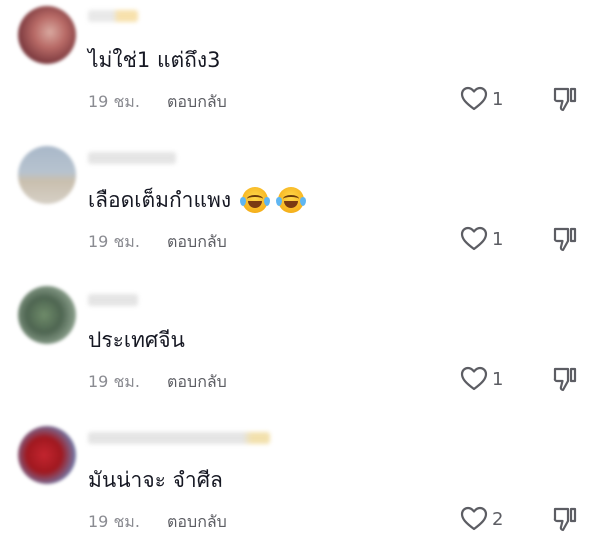 Image resolution: width=600 pixels, height=560 pixels. I want to click on like-count: 2, so click(498, 519).